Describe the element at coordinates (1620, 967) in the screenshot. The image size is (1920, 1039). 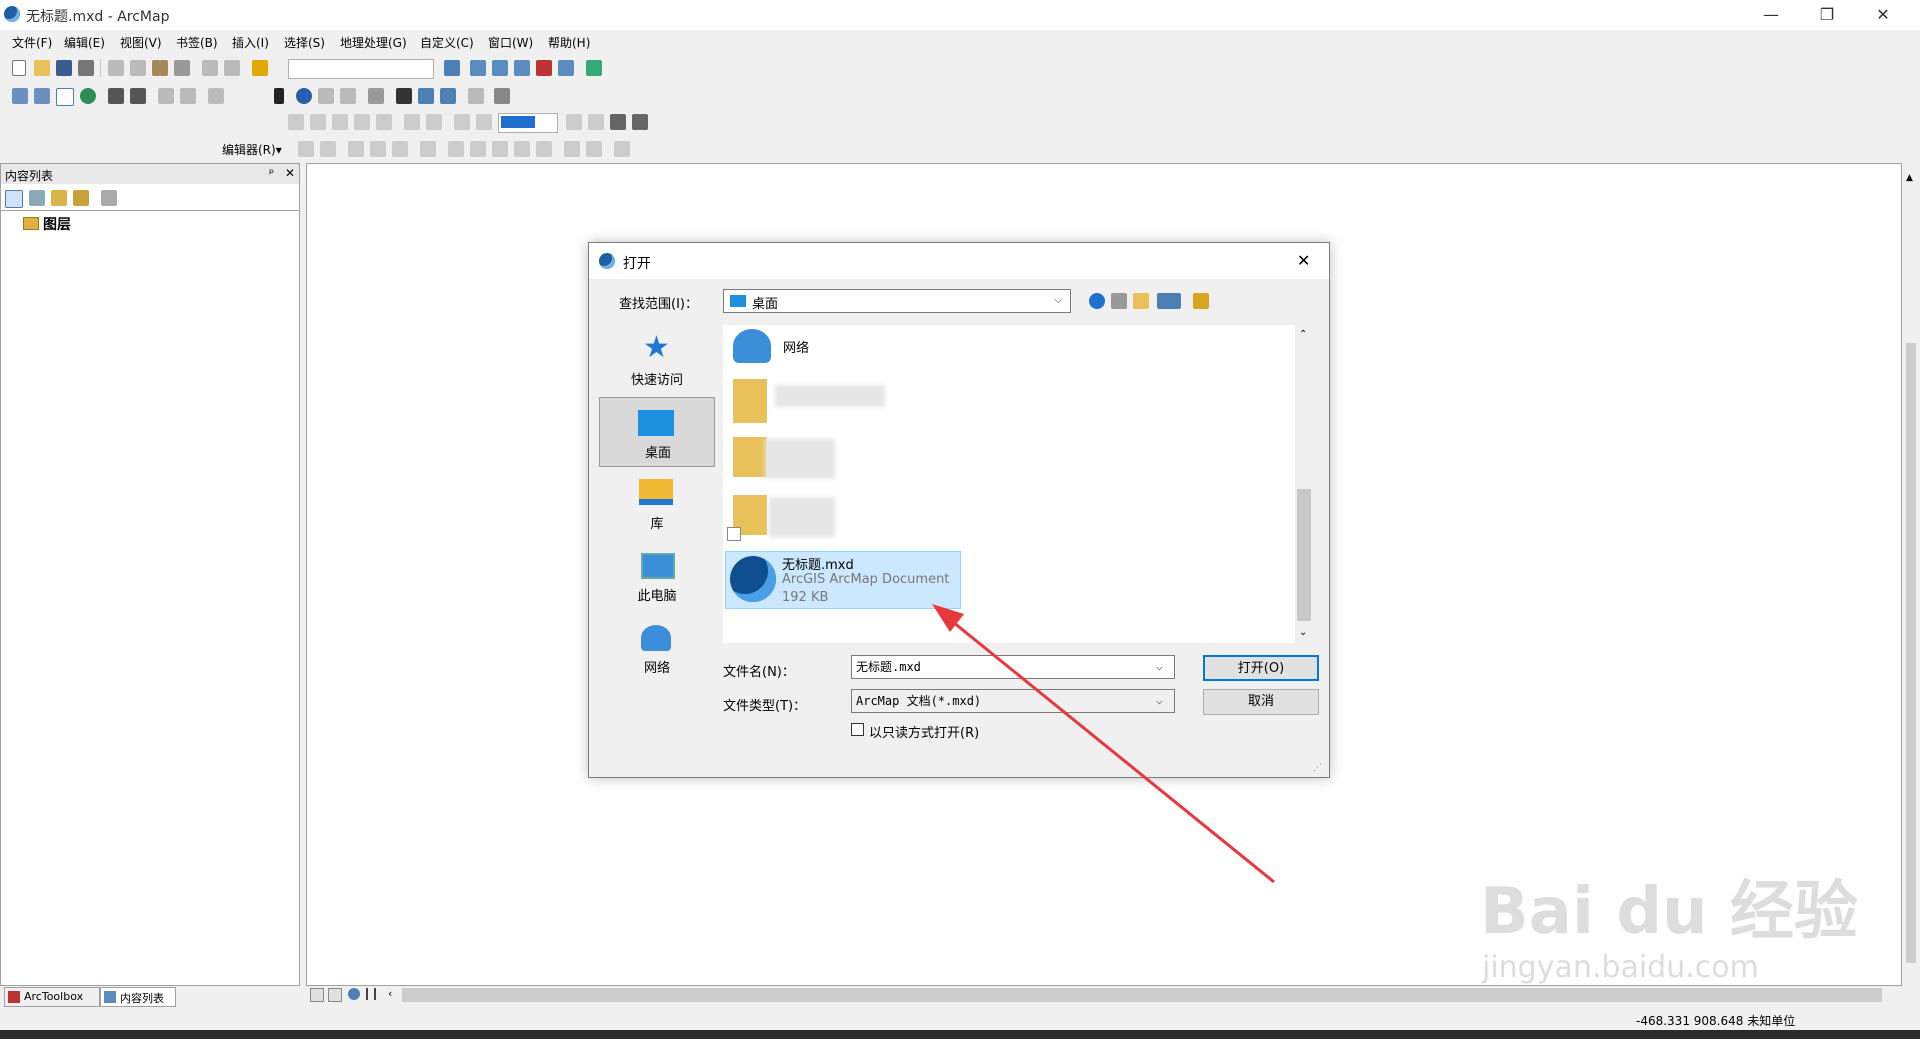
I see `watermark-url: jingyan.baidu.com` at that location.